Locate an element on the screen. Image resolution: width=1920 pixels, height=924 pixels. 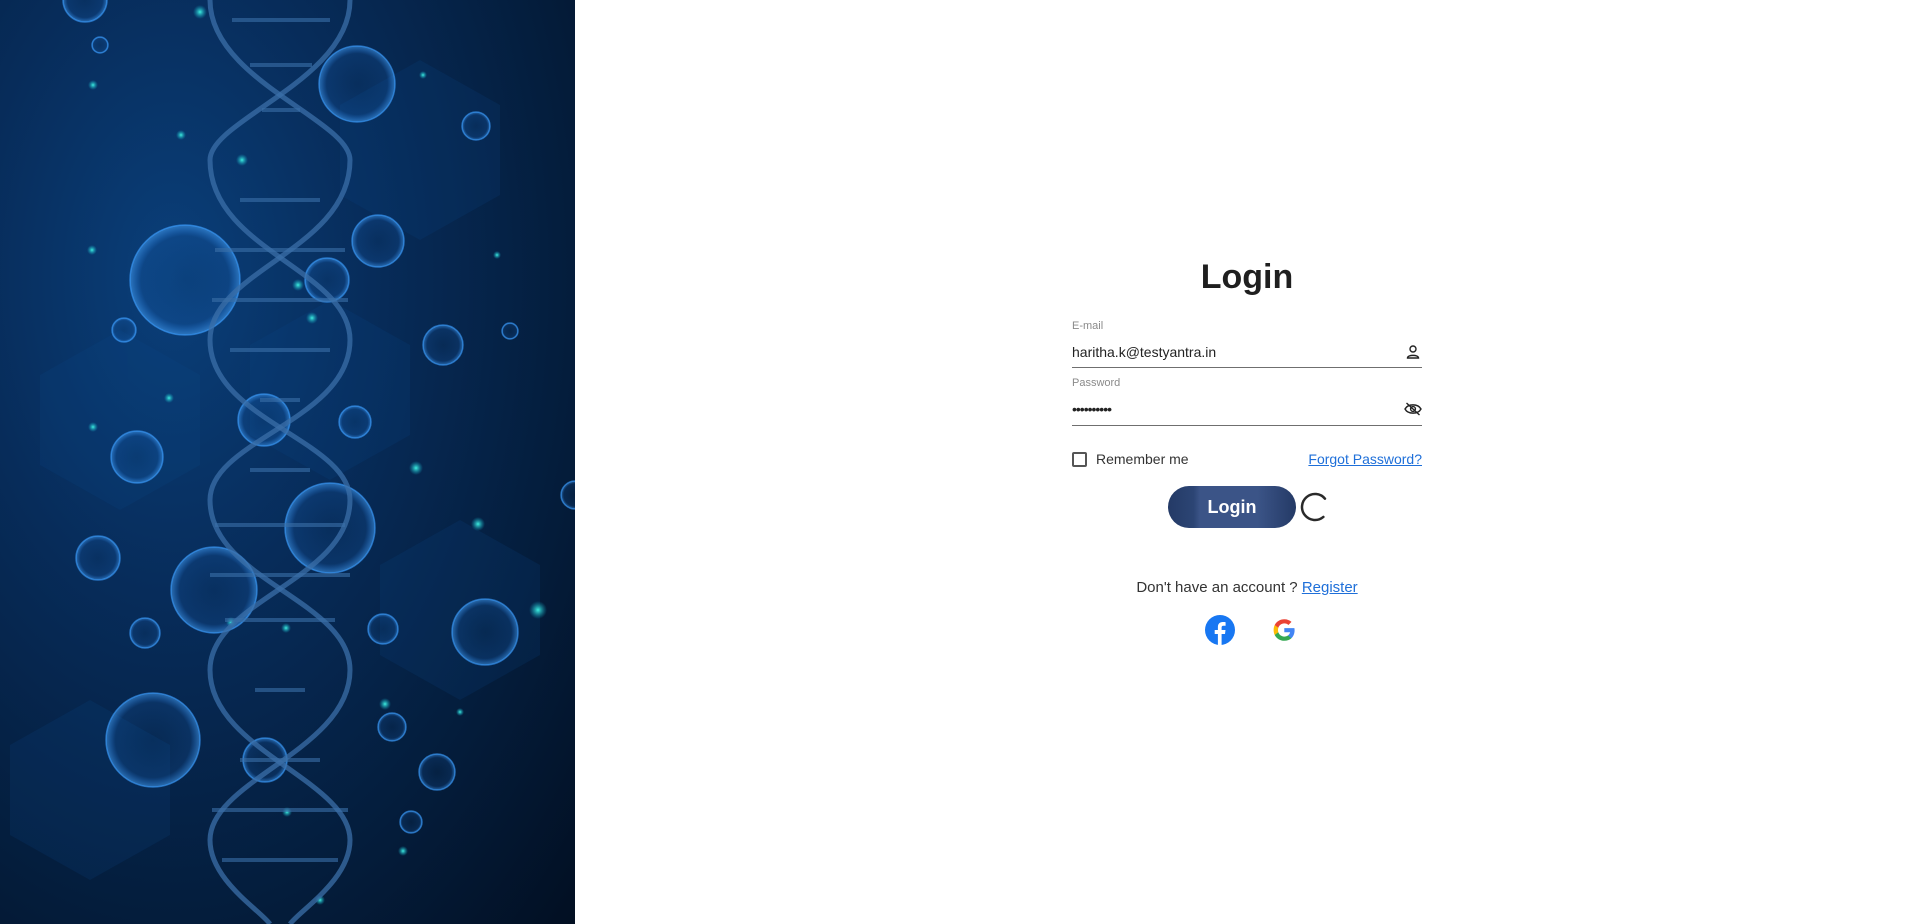
login-form: Login E-mail Password is located at coordinates (1247, 451).